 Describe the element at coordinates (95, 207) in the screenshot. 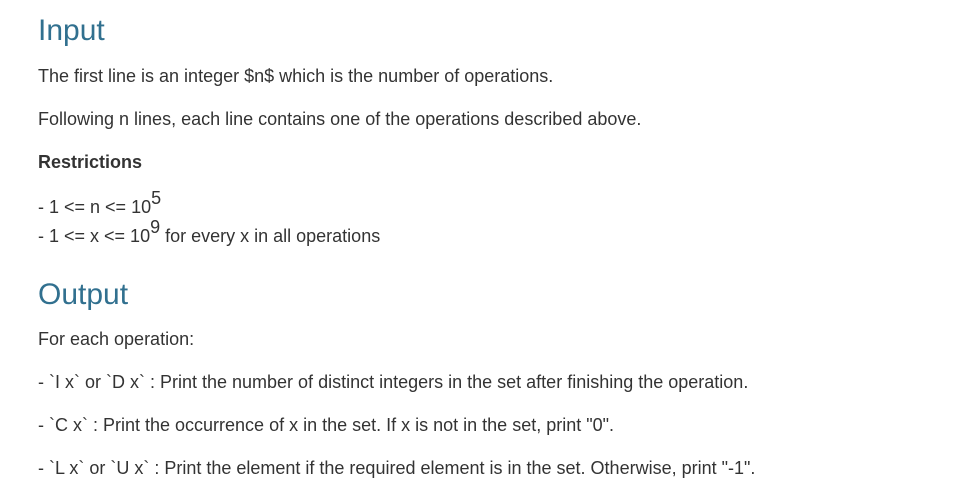

I see `restriction-n-text: - 1 <= n <= 10` at that location.